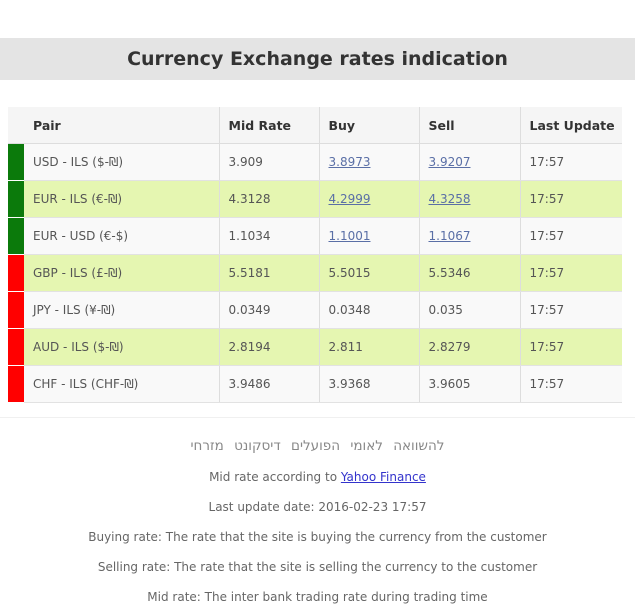 Image resolution: width=635 pixels, height=609 pixels. I want to click on page-title: Currency Exchange rates indication, so click(317, 59).